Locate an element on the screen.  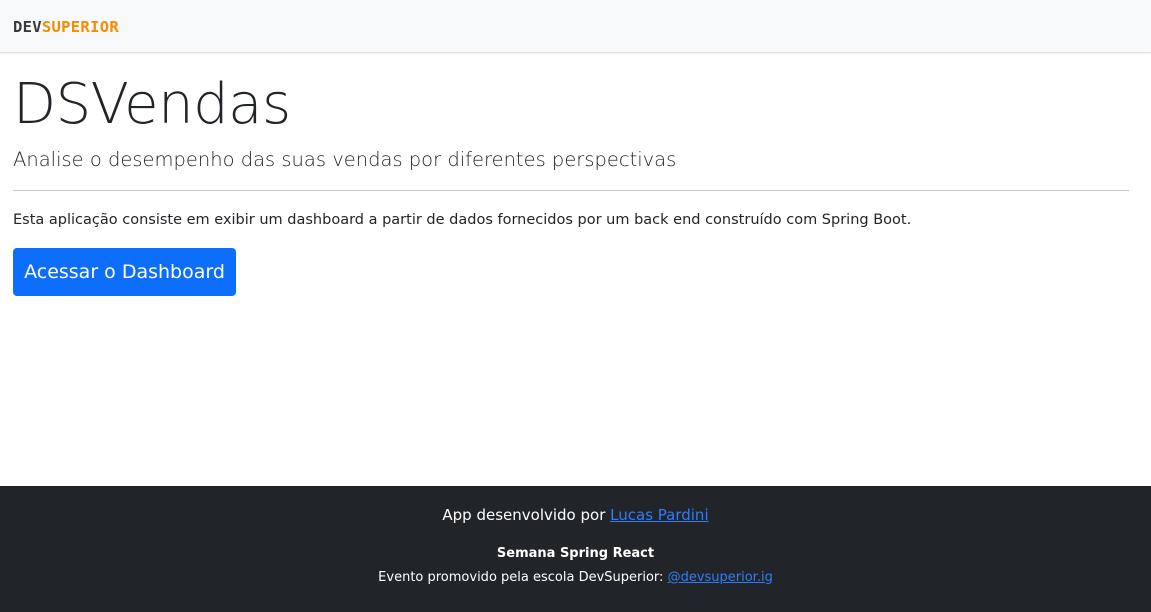
page-title: DSVendas is located at coordinates (152, 104).